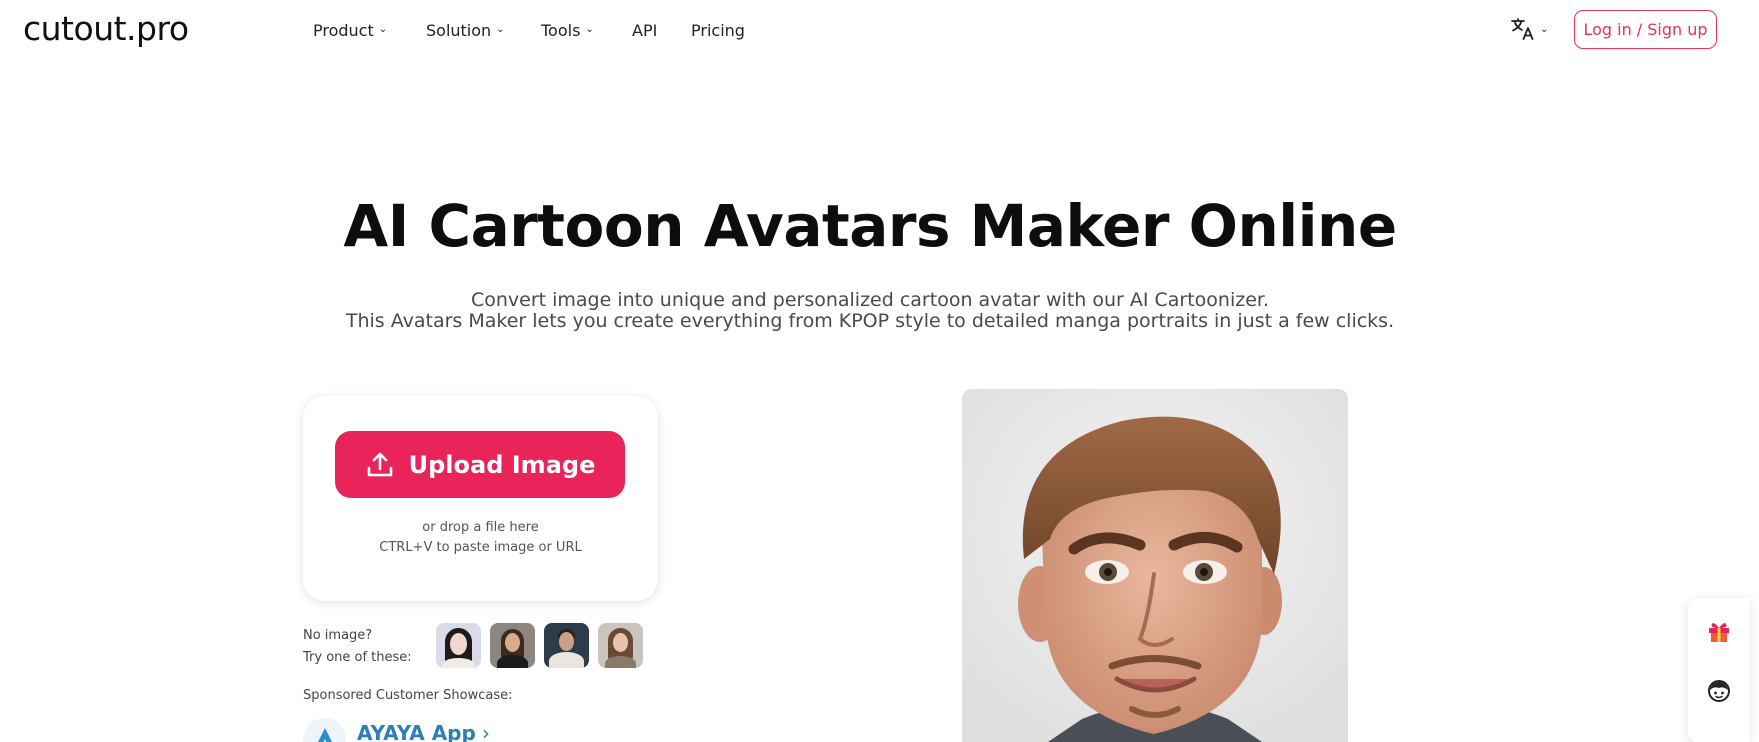 The width and height of the screenshot is (1759, 742). What do you see at coordinates (408, 695) in the screenshot?
I see `sponsored-label: Sponsored Customer Showcase:` at bounding box center [408, 695].